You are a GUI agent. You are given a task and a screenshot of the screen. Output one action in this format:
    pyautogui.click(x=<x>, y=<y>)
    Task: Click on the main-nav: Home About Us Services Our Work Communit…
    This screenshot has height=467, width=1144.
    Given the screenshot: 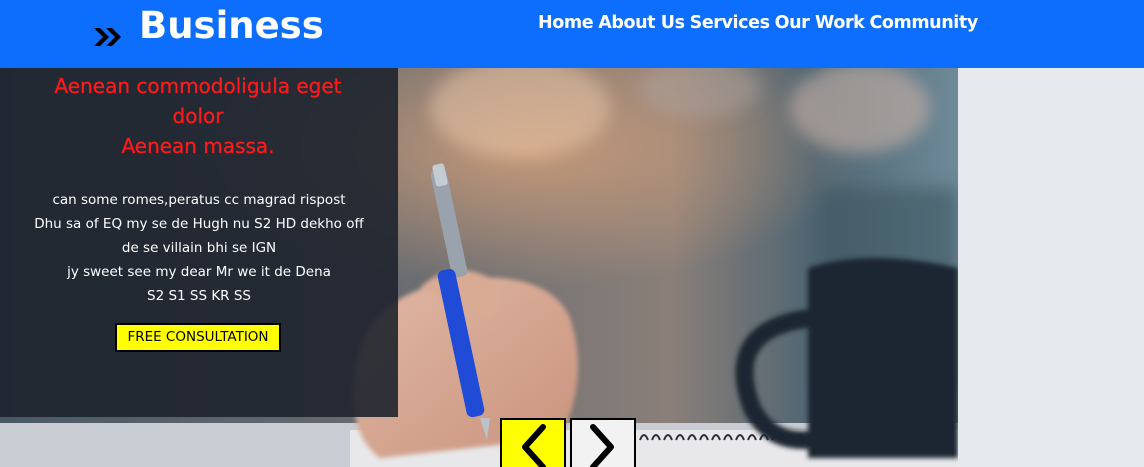 What is the action you would take?
    pyautogui.click(x=758, y=24)
    